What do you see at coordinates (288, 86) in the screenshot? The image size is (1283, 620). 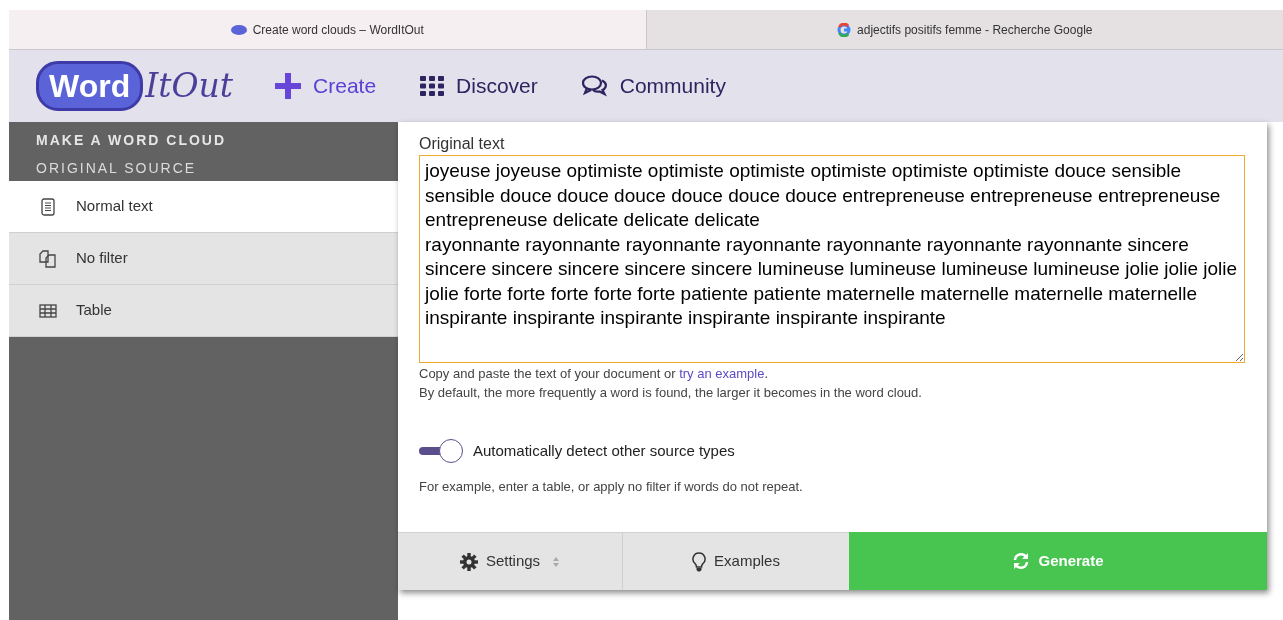 I see `plus-icon` at bounding box center [288, 86].